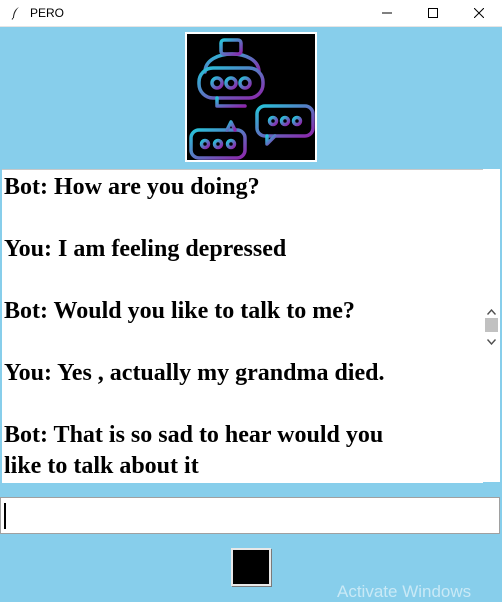 This screenshot has width=502, height=602. Describe the element at coordinates (250, 515) in the screenshot. I see `message-input` at that location.